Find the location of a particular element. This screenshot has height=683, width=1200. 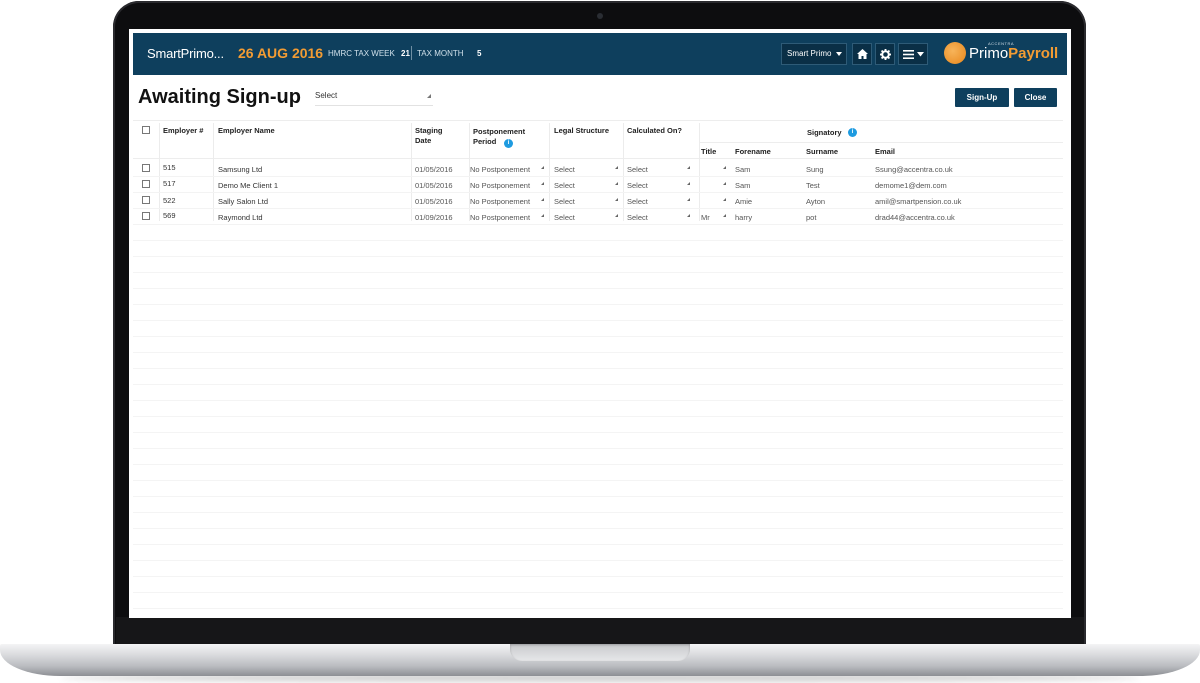

col-header-calculated-on: Calculated On? is located at coordinates (654, 131).